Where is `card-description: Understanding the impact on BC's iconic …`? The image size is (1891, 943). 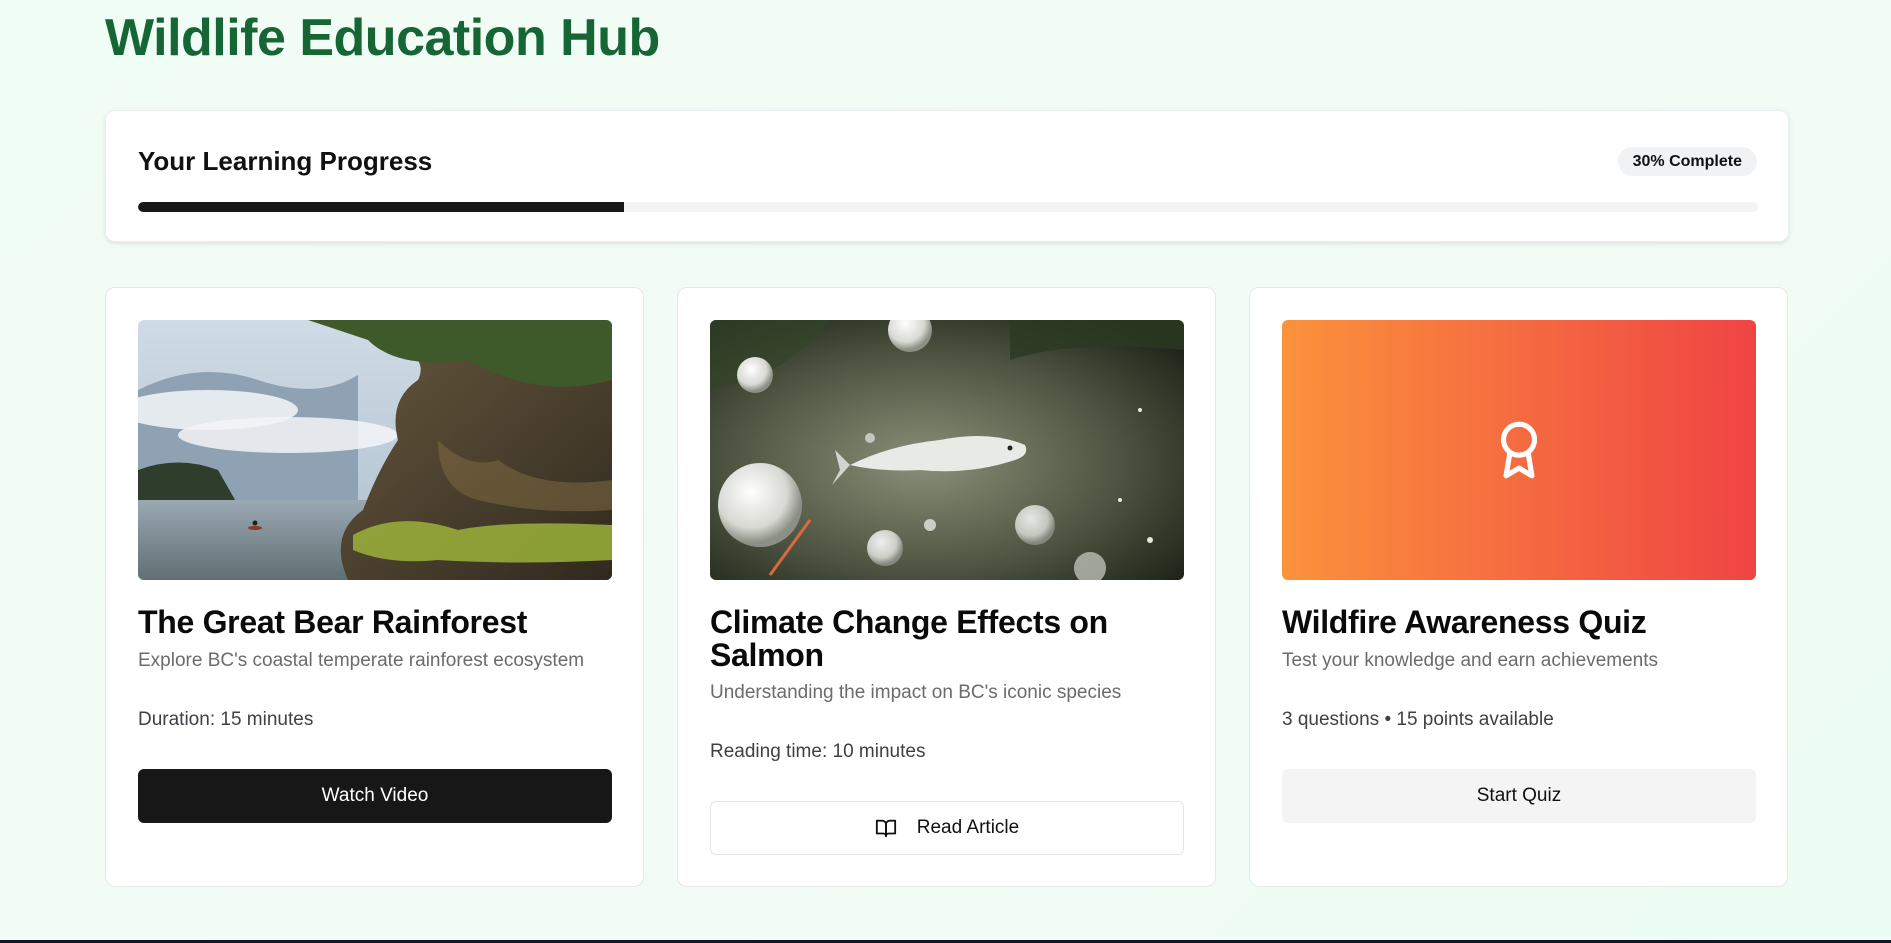
card-description: Understanding the impact on BC's iconic … is located at coordinates (916, 692).